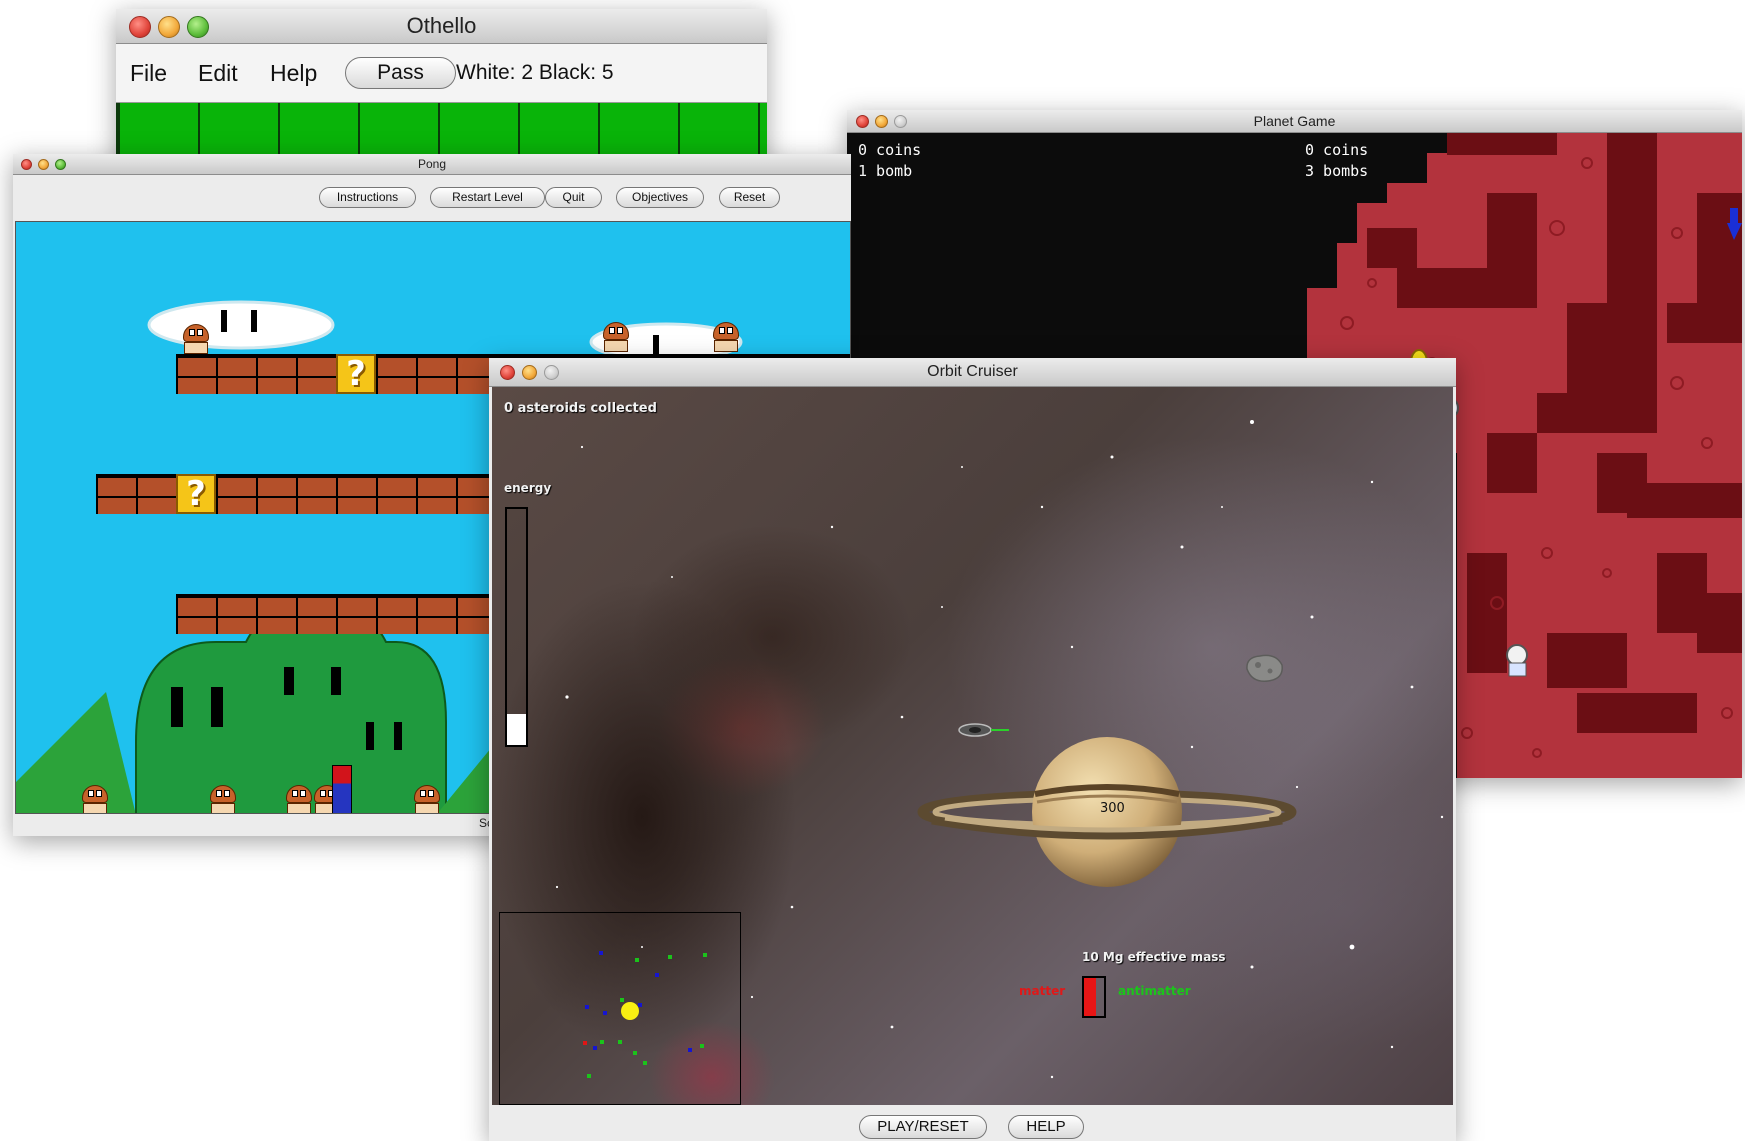  What do you see at coordinates (1046, 1127) in the screenshot?
I see `help-button: HELP` at bounding box center [1046, 1127].